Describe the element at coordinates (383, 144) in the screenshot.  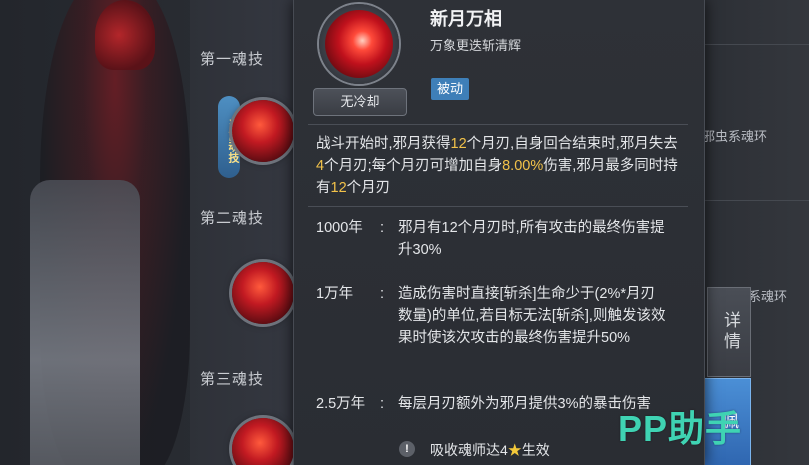
I see `description-text: 战斗开始时,邪月获得` at that location.